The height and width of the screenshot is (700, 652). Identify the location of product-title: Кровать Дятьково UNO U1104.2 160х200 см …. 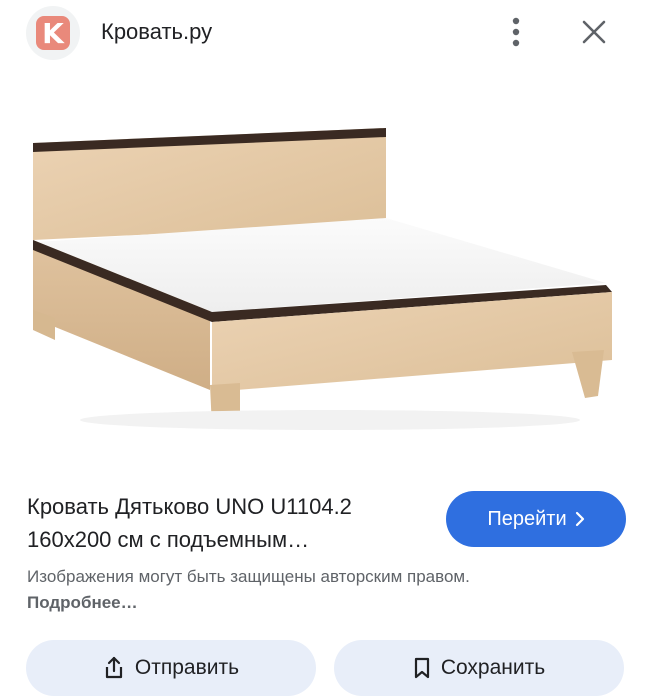
(227, 523).